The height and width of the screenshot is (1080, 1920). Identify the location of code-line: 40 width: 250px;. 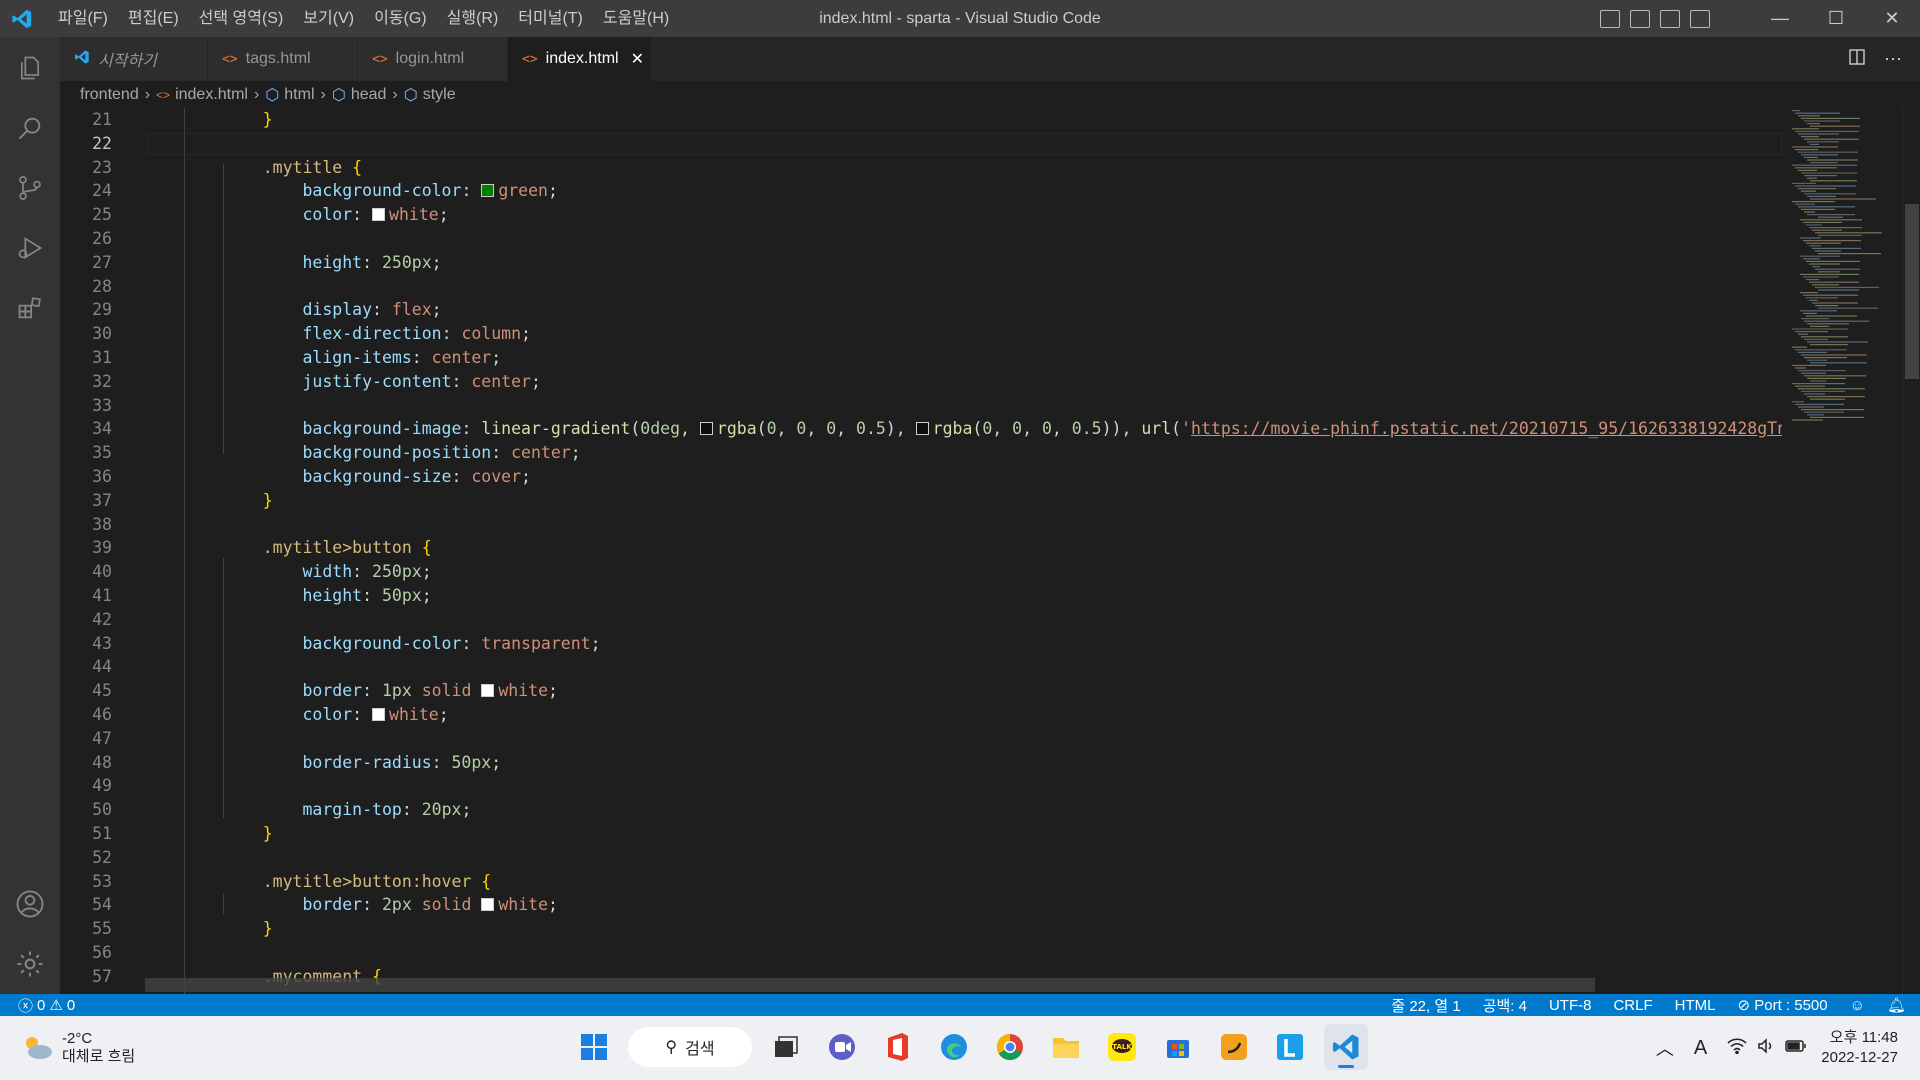
(921, 572).